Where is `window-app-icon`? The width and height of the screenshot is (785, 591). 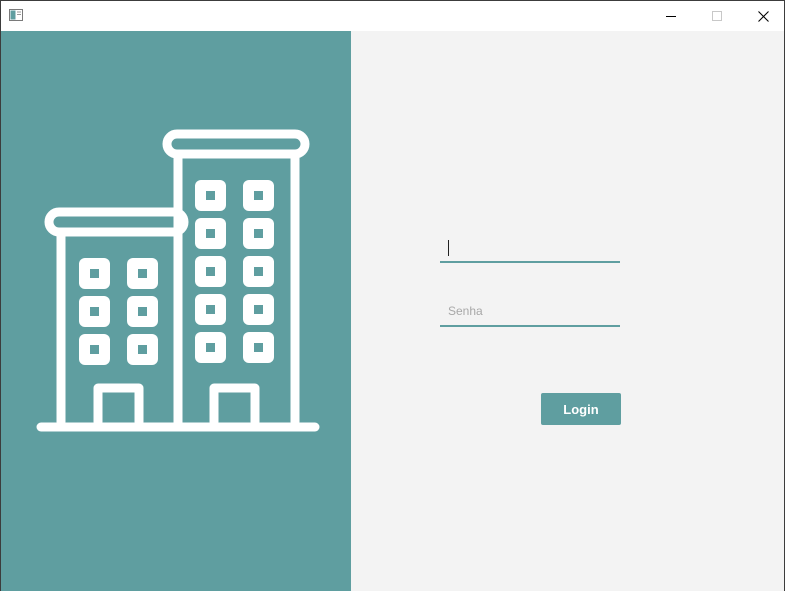 window-app-icon is located at coordinates (16, 15).